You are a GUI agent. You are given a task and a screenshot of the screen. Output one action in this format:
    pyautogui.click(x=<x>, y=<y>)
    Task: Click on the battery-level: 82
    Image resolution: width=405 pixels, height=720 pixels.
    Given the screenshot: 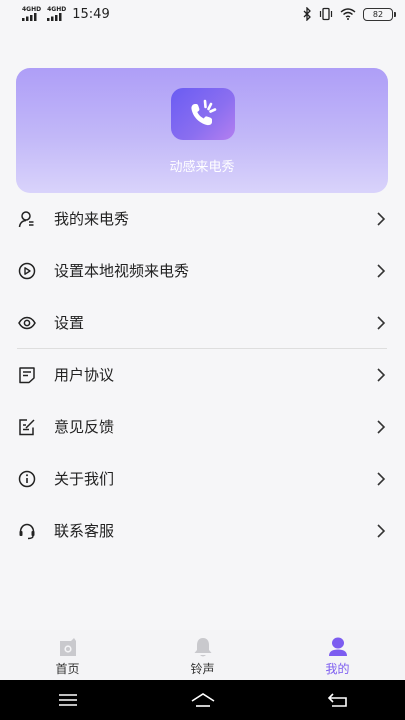 What is the action you would take?
    pyautogui.click(x=378, y=14)
    